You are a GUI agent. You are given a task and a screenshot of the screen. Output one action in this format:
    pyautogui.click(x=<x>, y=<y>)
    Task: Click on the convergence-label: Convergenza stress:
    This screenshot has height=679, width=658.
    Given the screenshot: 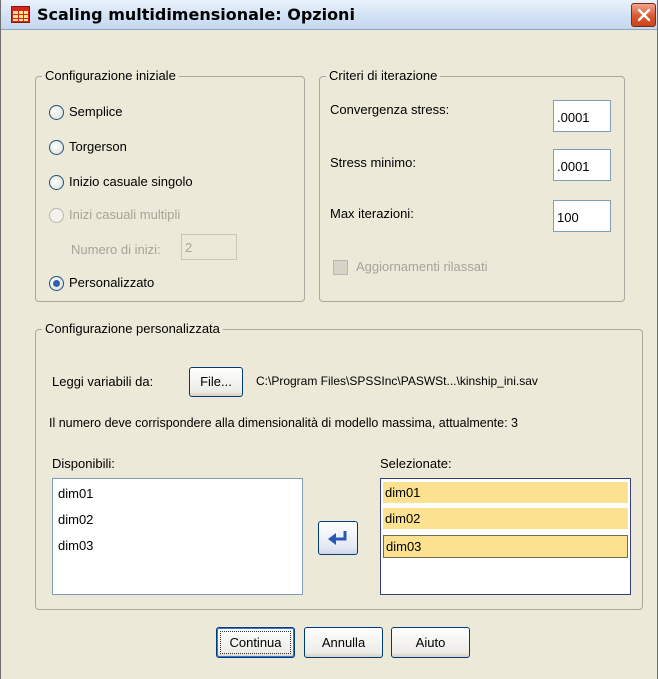 What is the action you would take?
    pyautogui.click(x=390, y=109)
    